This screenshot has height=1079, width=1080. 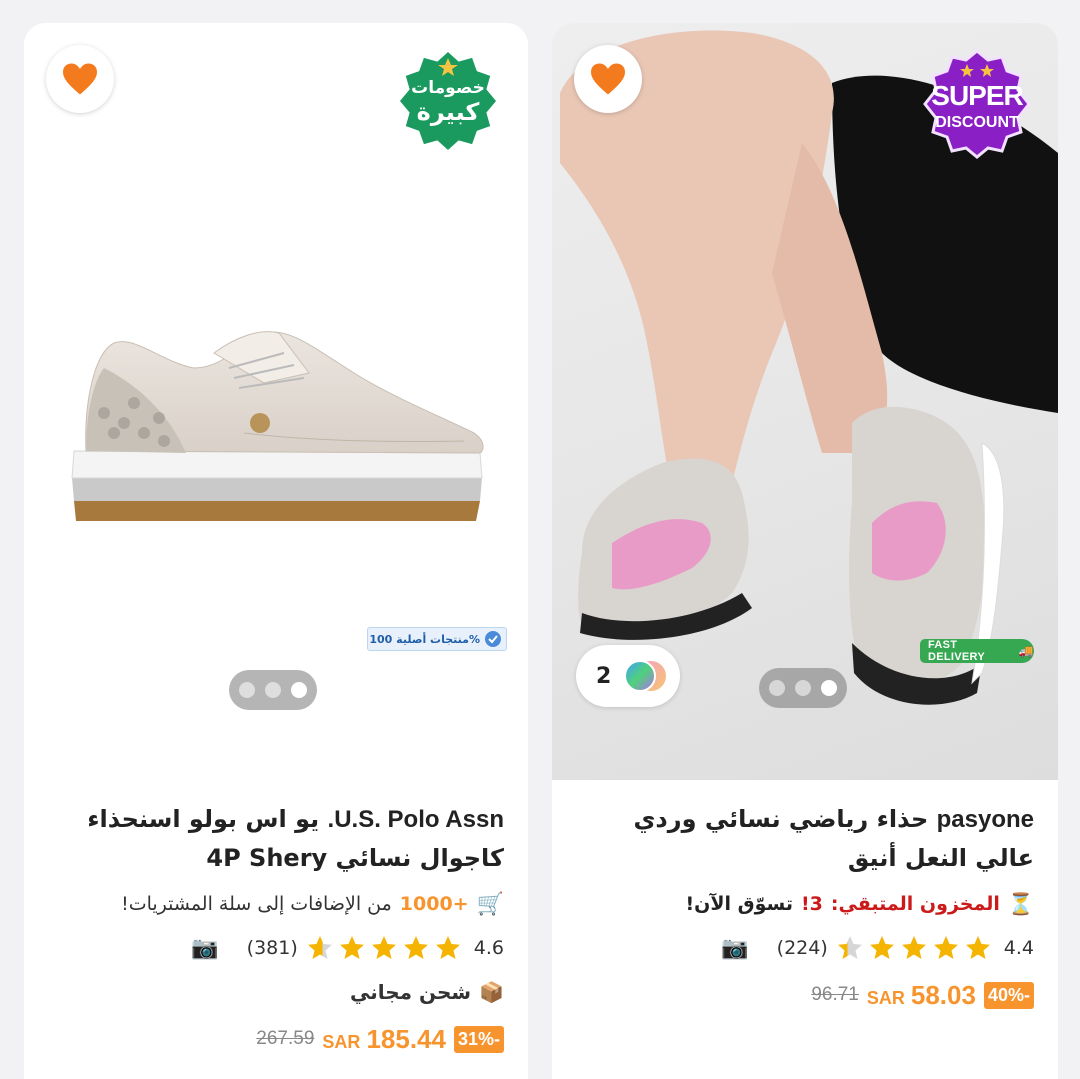 I want to click on old-price: 96.71, so click(x=835, y=994).